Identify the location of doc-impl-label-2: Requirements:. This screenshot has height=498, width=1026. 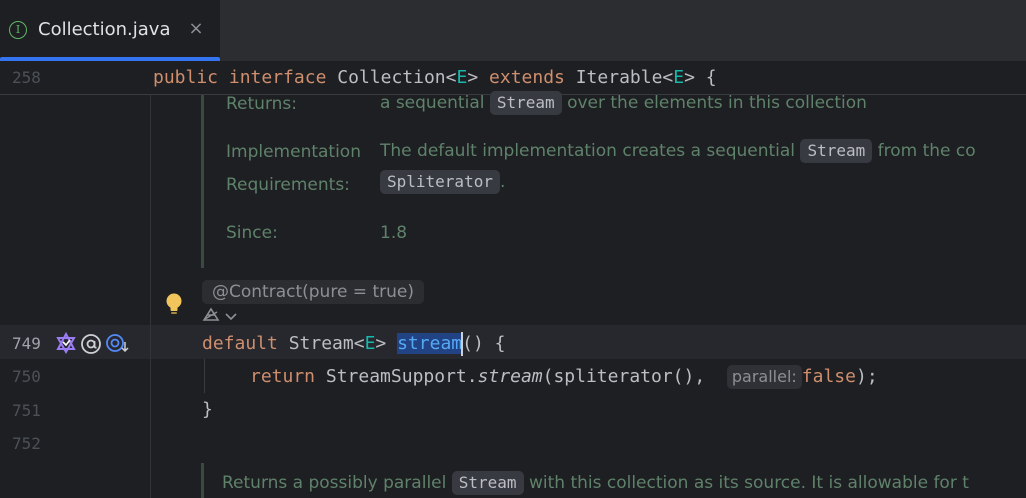
(288, 185).